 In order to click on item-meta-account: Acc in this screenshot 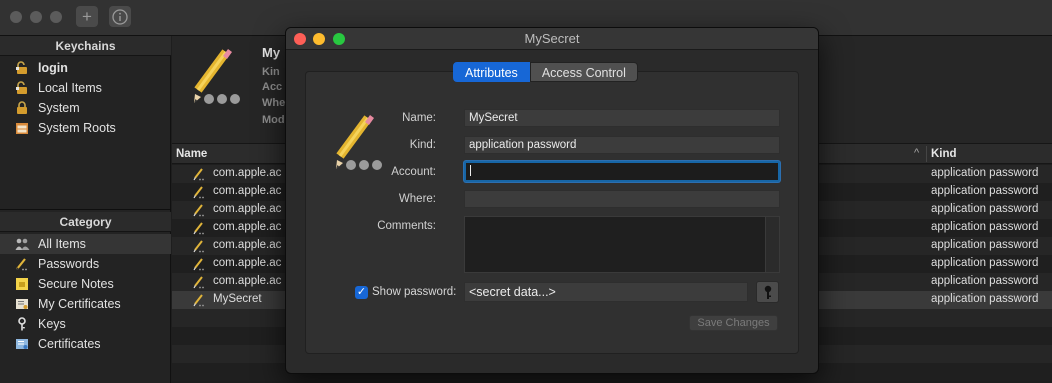, I will do `click(272, 87)`.